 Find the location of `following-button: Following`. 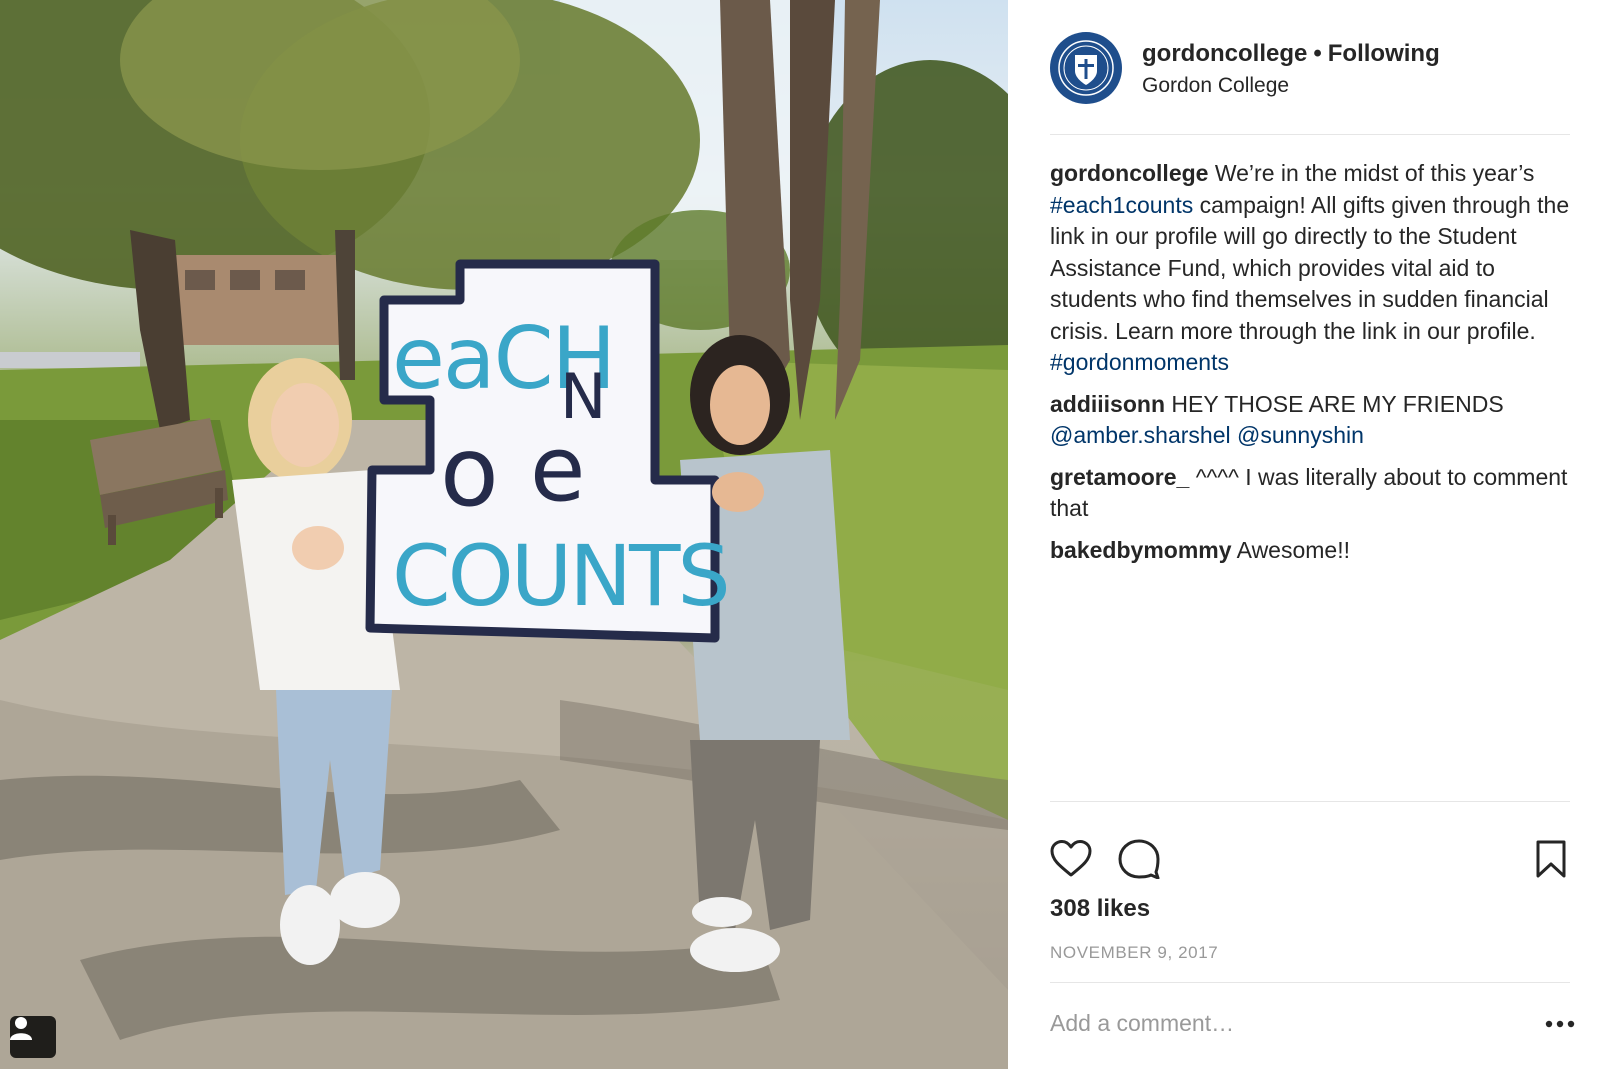

following-button: Following is located at coordinates (1384, 53).